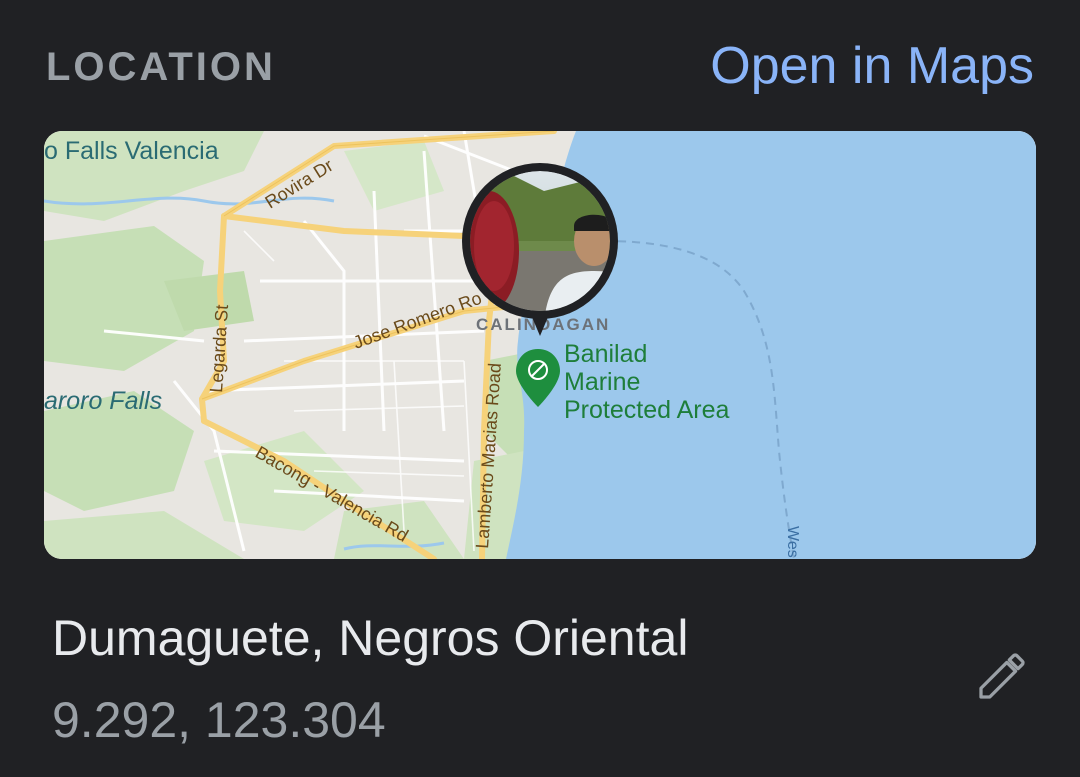  I want to click on map-label-falls-valencia: o Falls Valencia, so click(131, 151).